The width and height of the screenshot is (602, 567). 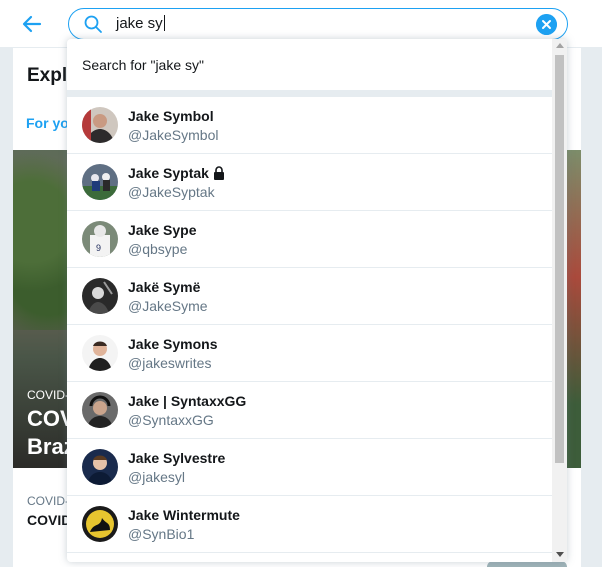 I want to click on dropdown-scrollbar, so click(x=559, y=300).